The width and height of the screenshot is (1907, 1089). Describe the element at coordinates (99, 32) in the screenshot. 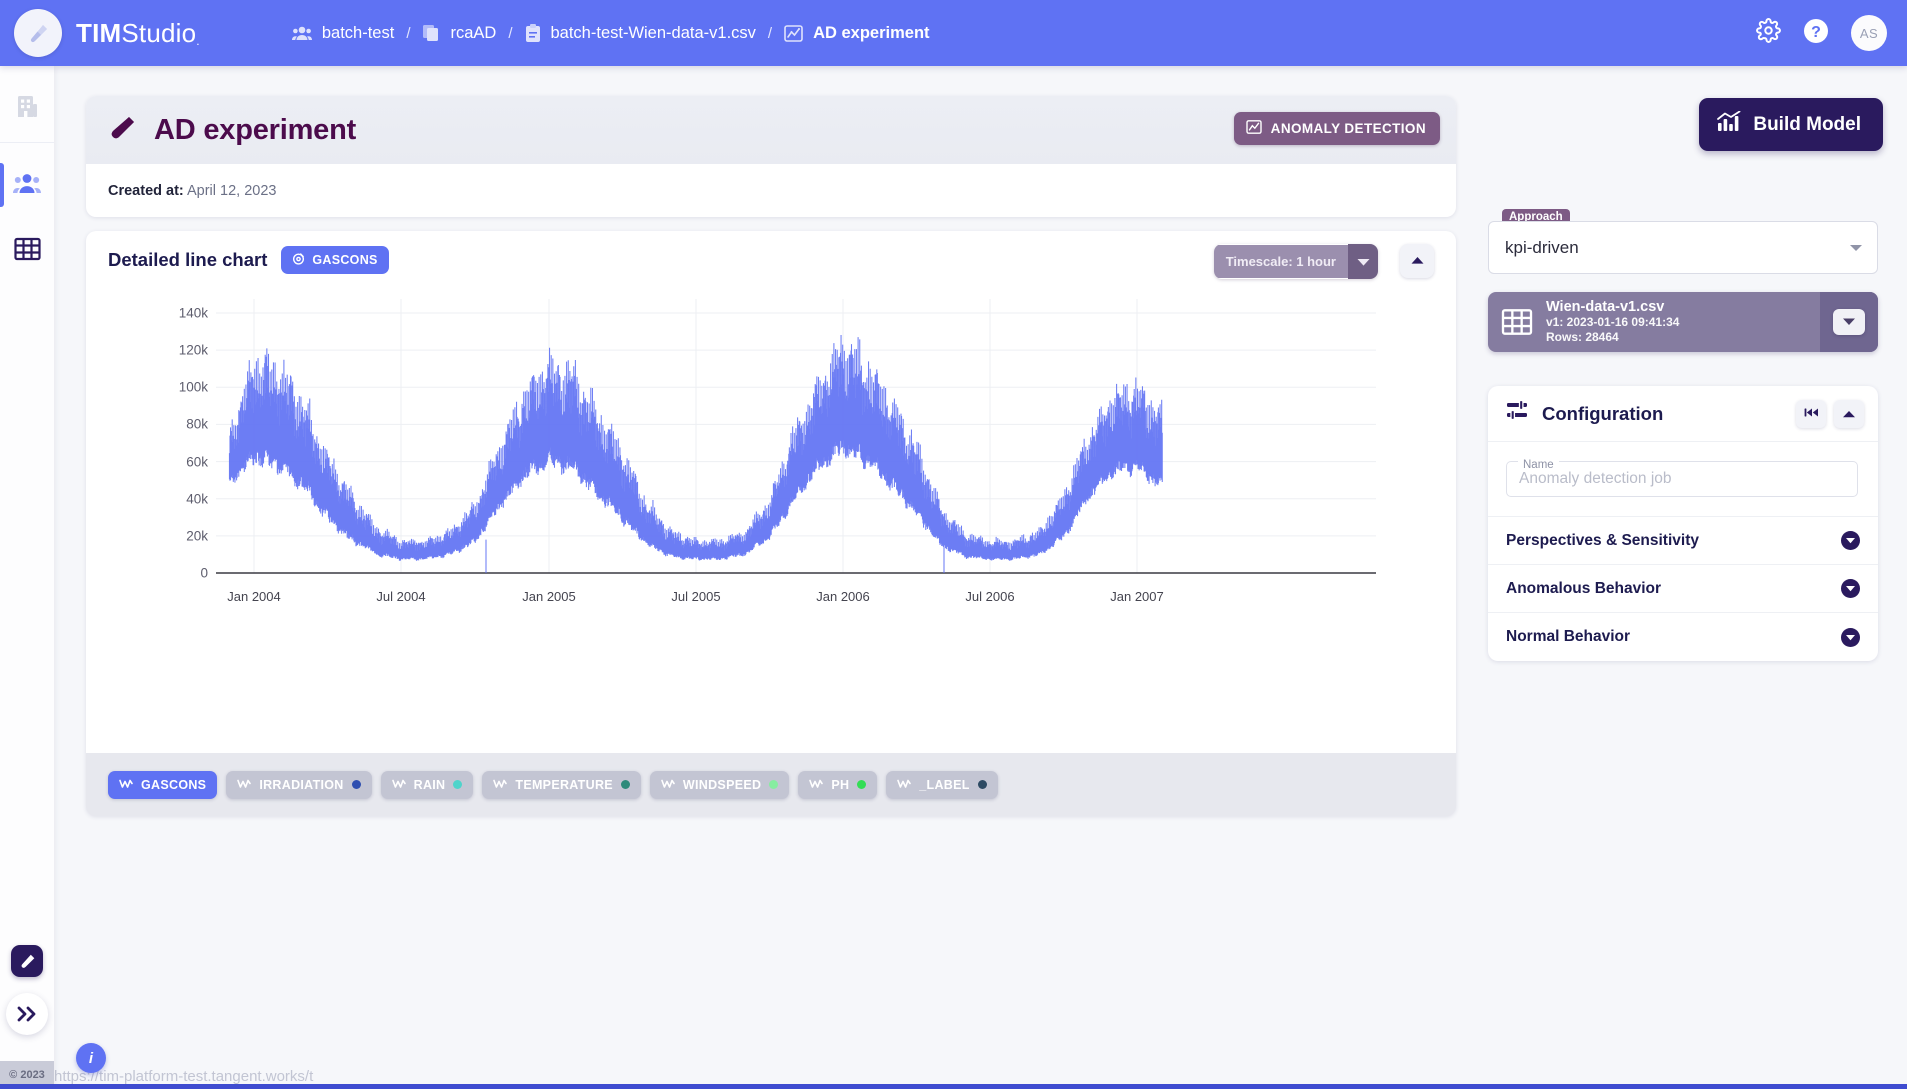

I see `logo-tim: TIM` at that location.